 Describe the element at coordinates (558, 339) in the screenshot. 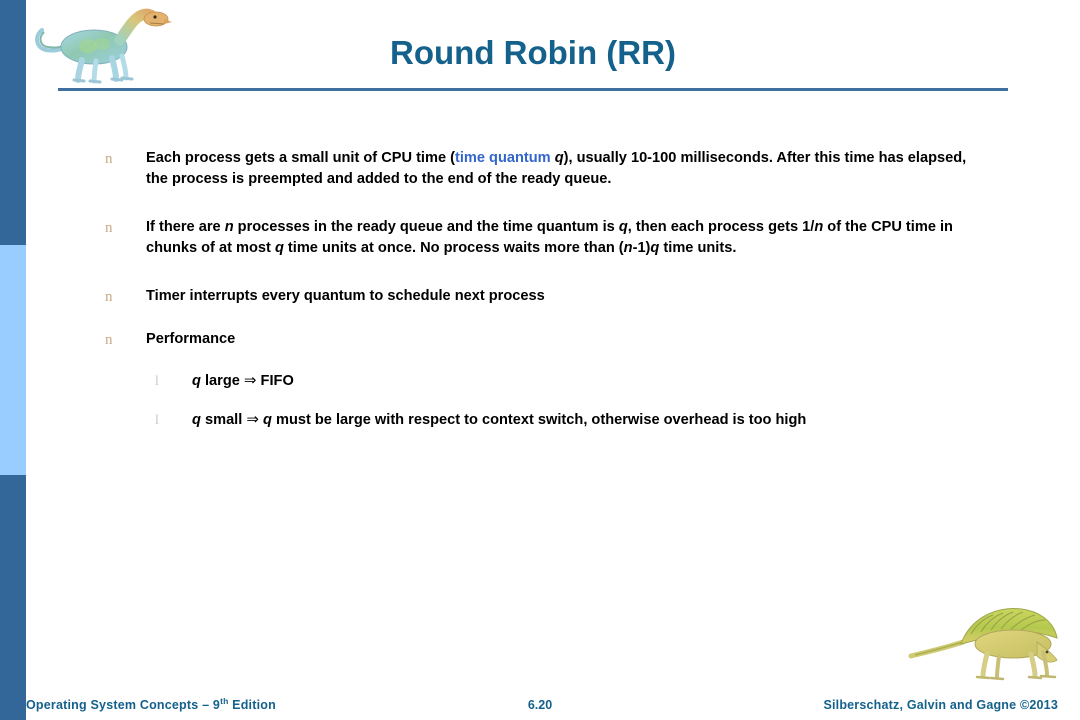

I see `bullet-text: Performance` at that location.